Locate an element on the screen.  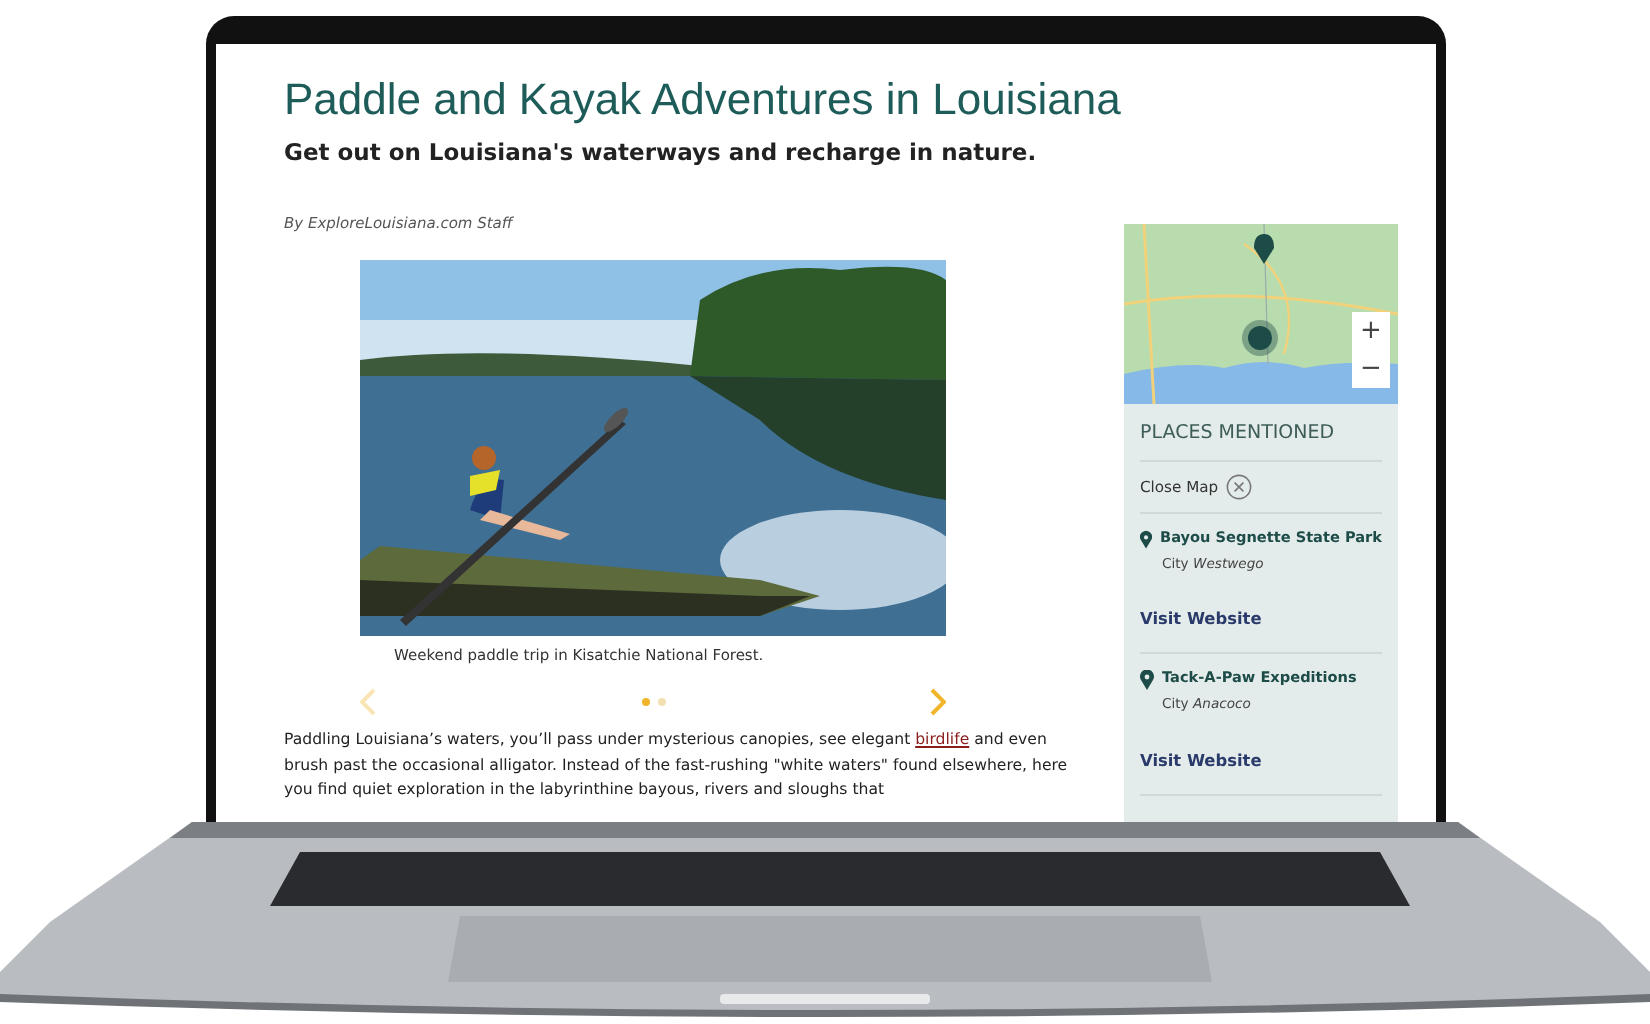
zoom-in-button: + is located at coordinates (1371, 331).